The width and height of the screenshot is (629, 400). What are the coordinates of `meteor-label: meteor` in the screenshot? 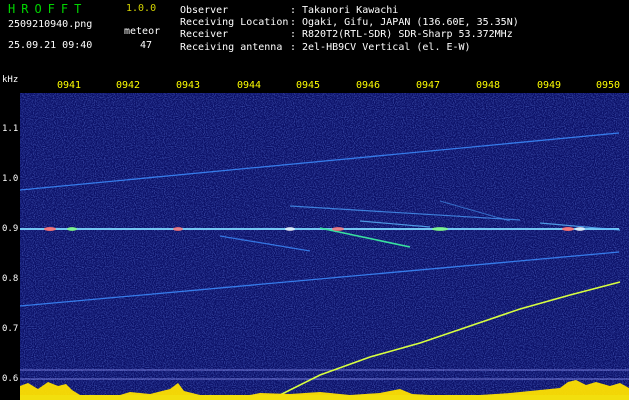 It's located at (142, 31).